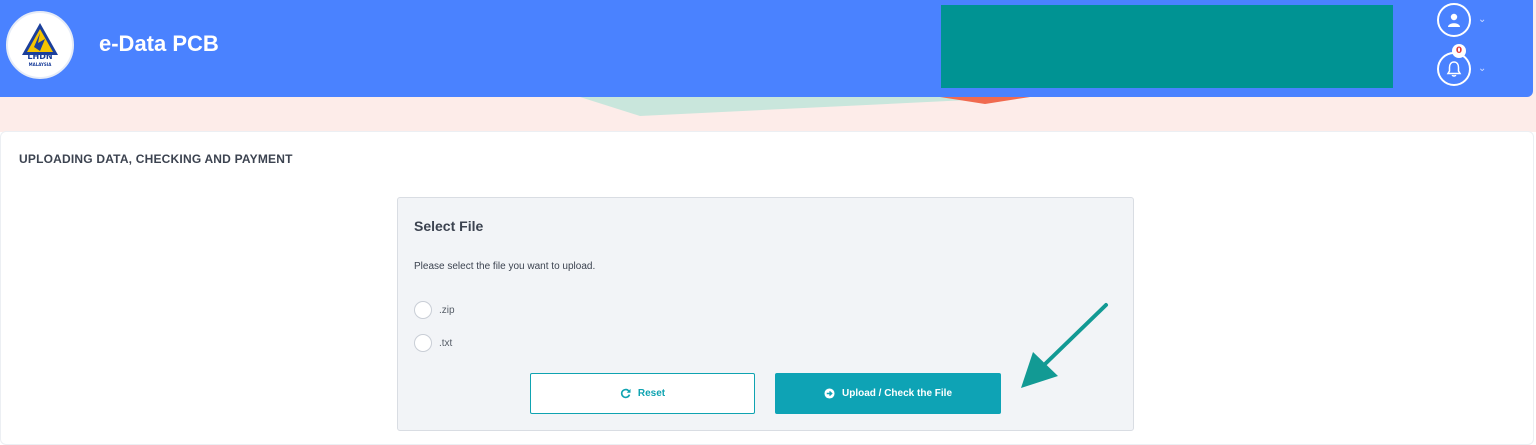 This screenshot has height=445, width=1536. I want to click on bell-icon, so click(1454, 69).